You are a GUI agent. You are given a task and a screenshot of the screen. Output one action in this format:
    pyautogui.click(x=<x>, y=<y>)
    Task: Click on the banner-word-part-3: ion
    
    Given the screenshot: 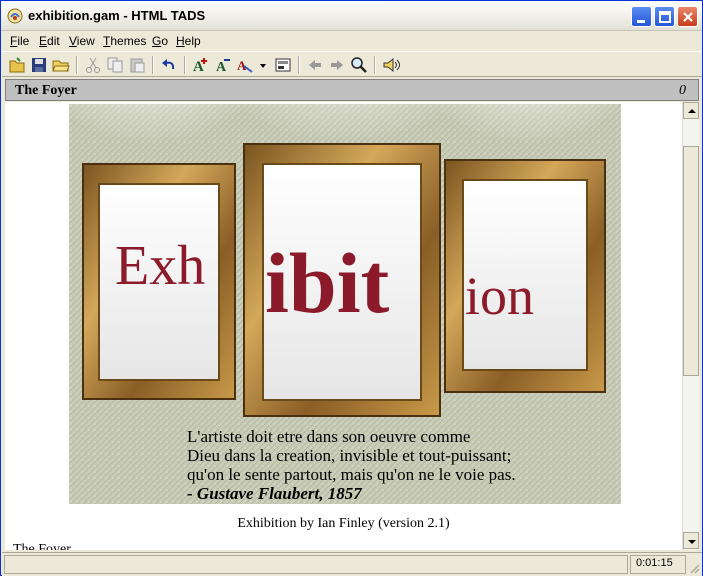 What is the action you would take?
    pyautogui.click(x=499, y=296)
    